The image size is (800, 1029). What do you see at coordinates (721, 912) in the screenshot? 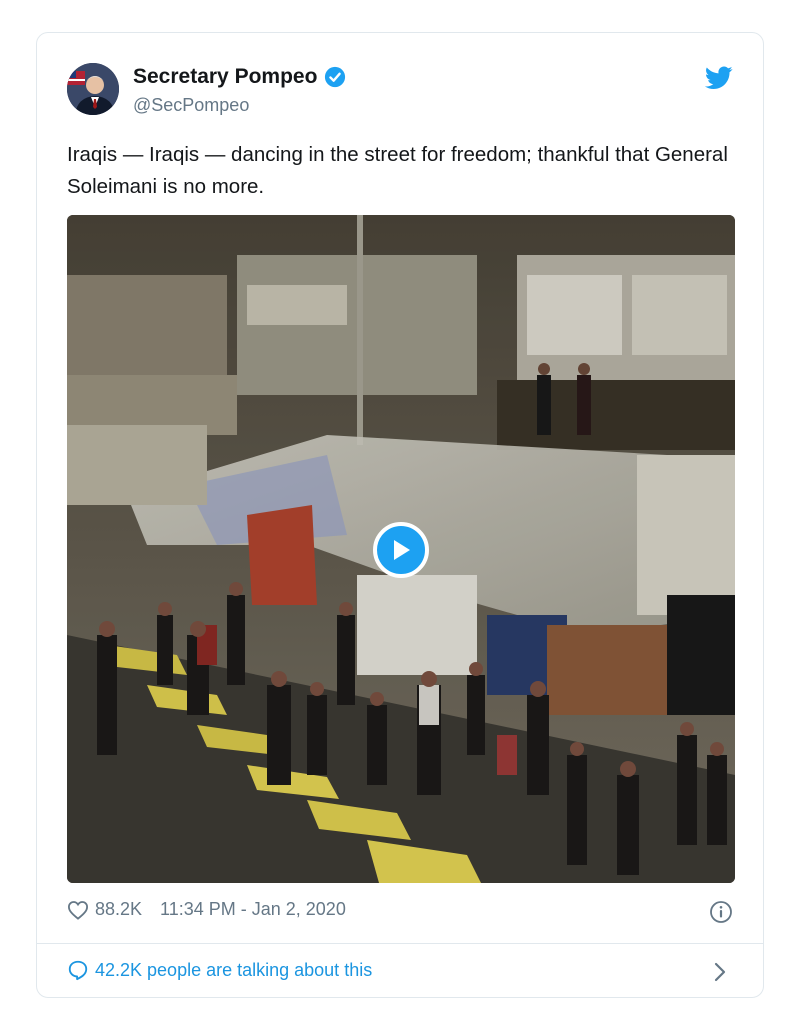
I see `info-icon` at bounding box center [721, 912].